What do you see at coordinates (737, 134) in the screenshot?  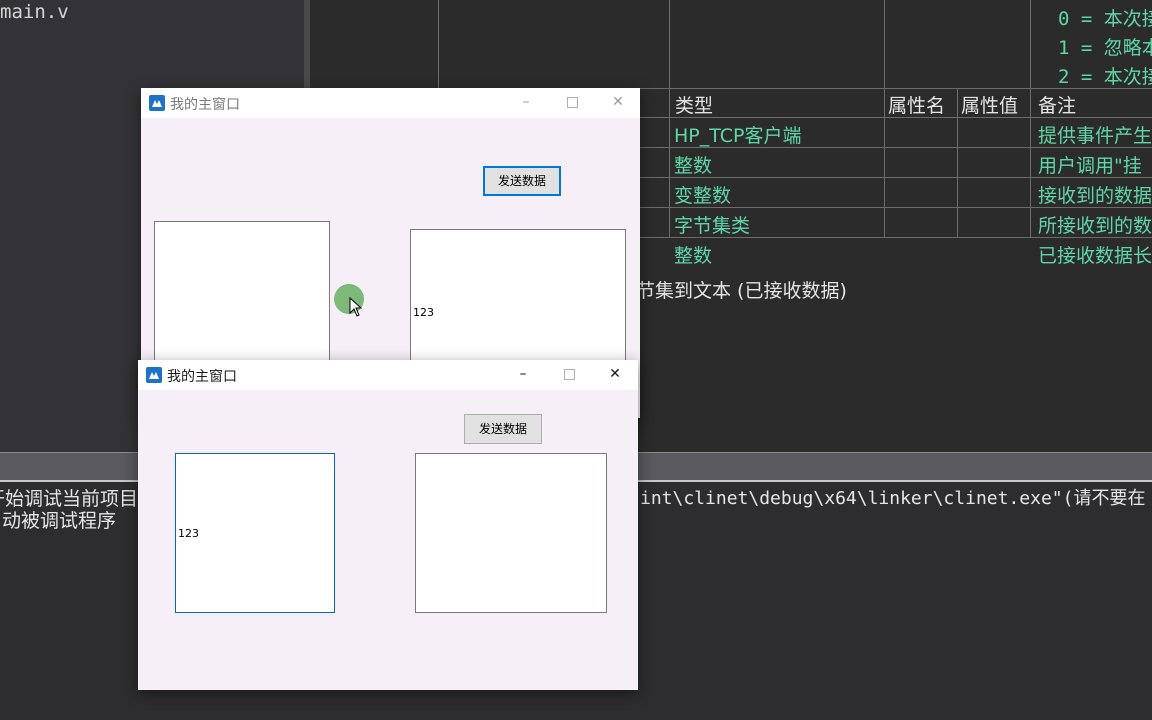 I see `row-type: HP_TCP客户端` at bounding box center [737, 134].